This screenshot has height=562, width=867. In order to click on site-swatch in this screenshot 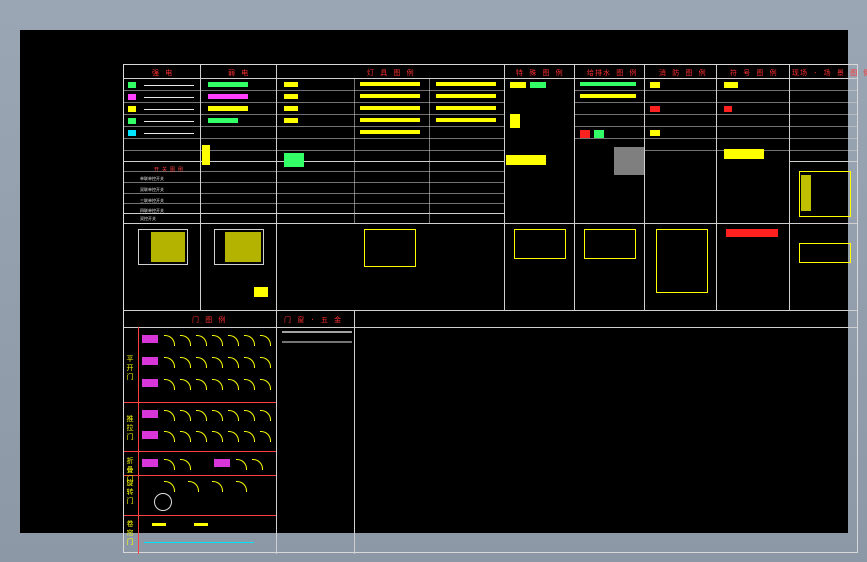, I will do `click(806, 193)`.